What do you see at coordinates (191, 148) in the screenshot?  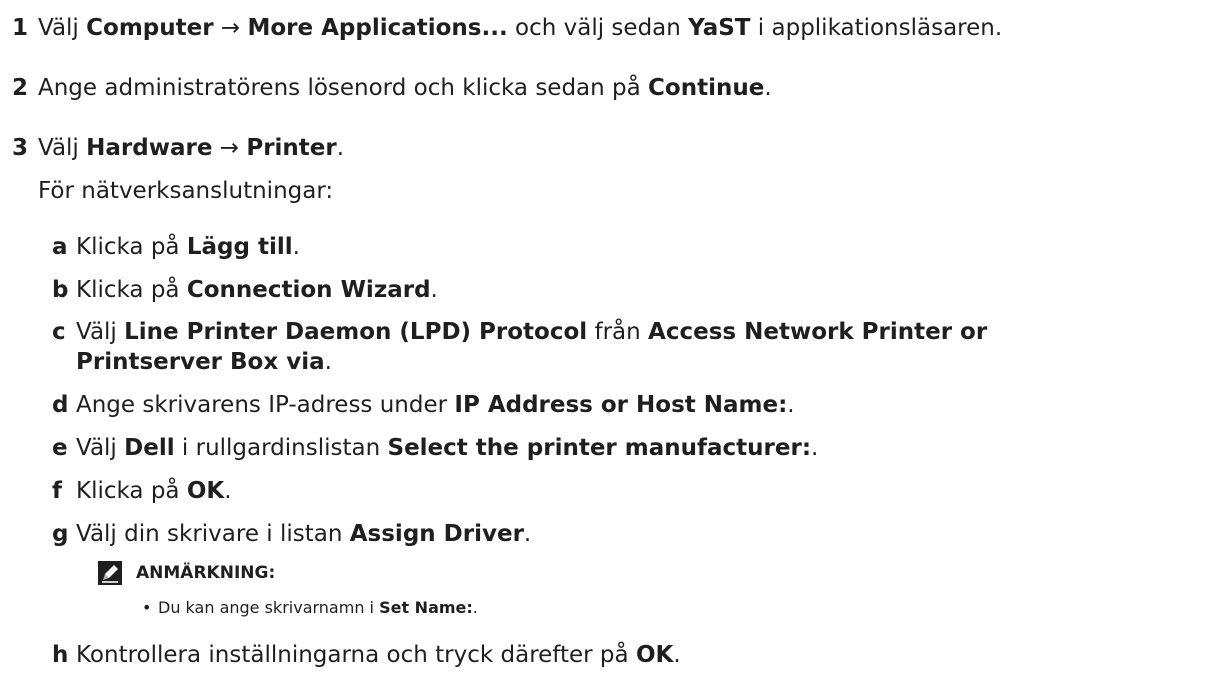 I see `step-text: Välj Hardware → Printer.` at bounding box center [191, 148].